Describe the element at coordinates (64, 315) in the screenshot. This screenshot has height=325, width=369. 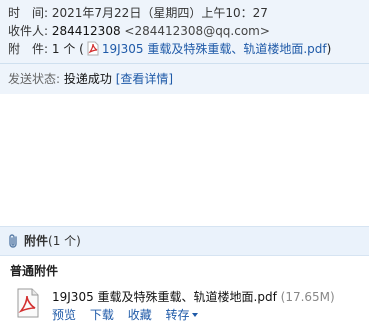
I see `preview-link: 预览` at that location.